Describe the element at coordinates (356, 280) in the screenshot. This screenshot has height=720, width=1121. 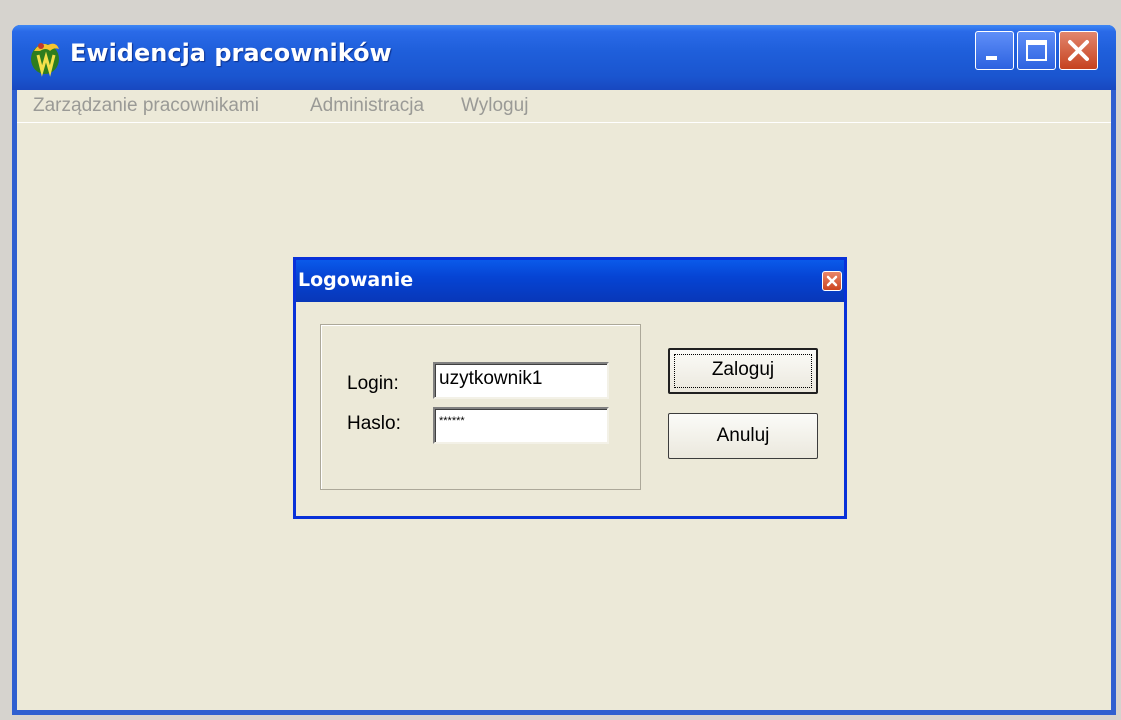
I see `dialog-title: Logowanie` at that location.